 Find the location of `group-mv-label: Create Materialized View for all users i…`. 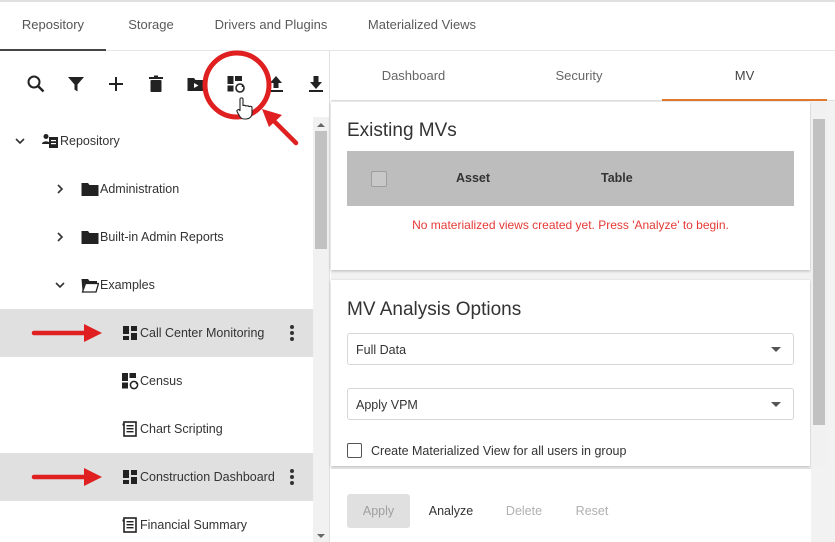

group-mv-label: Create Materialized View for all users i… is located at coordinates (499, 450).